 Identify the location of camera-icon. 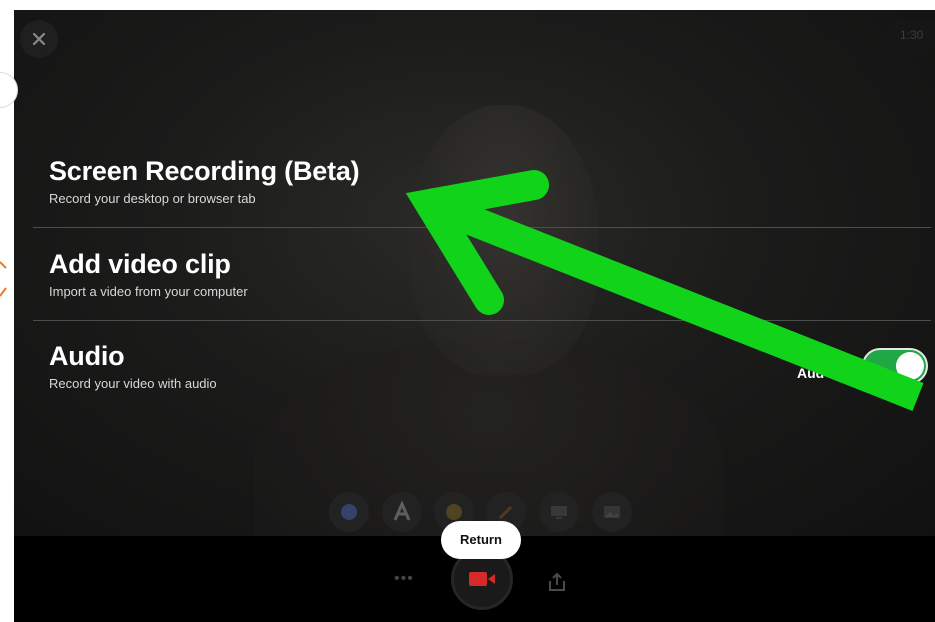
(482, 579).